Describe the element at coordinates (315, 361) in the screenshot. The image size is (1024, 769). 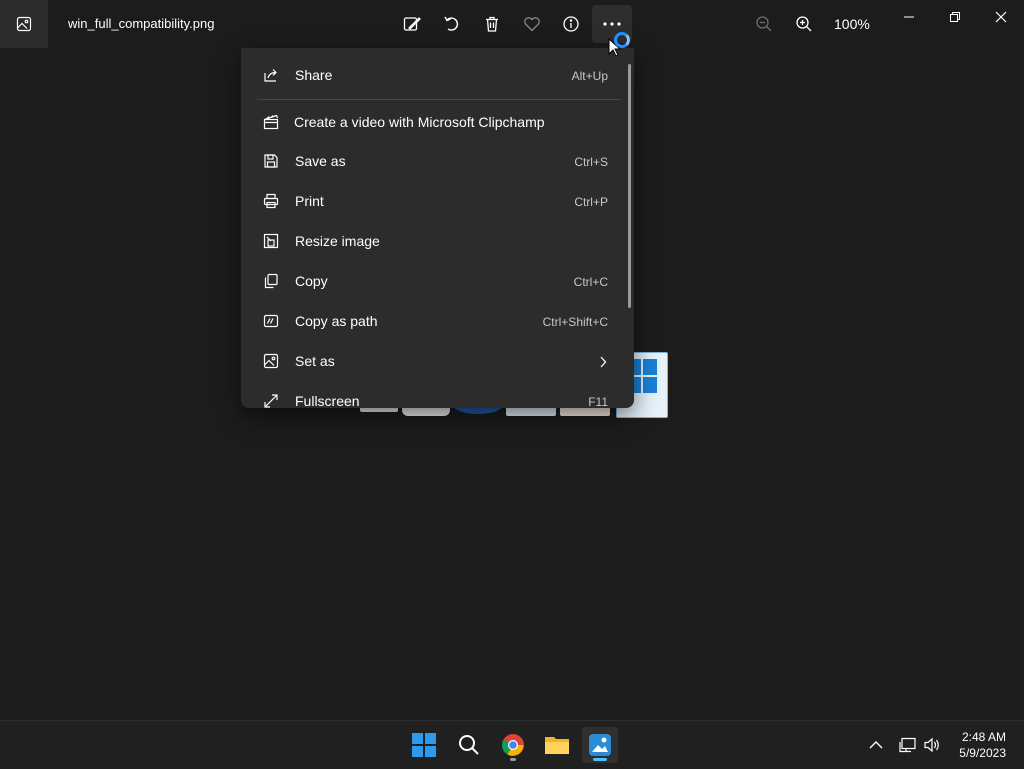
I see `menu-item-label: Set as` at that location.